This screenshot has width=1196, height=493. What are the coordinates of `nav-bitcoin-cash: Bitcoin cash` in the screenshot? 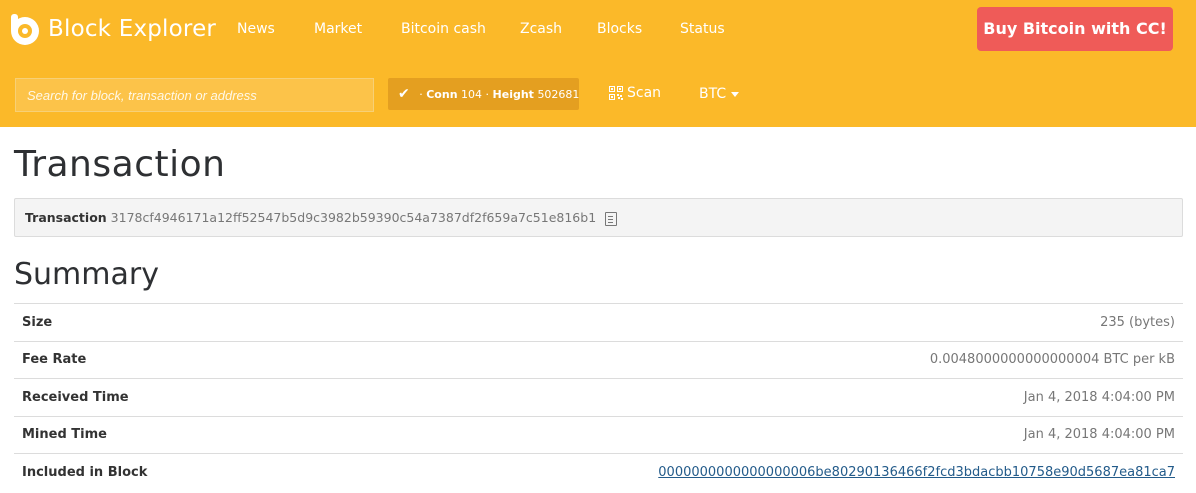 It's located at (443, 29).